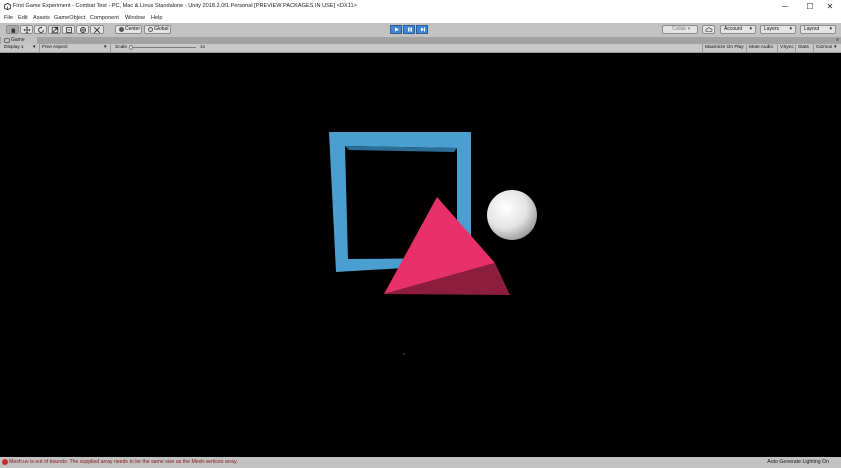  Describe the element at coordinates (133, 29) in the screenshot. I see `pivot-label: Center` at that location.